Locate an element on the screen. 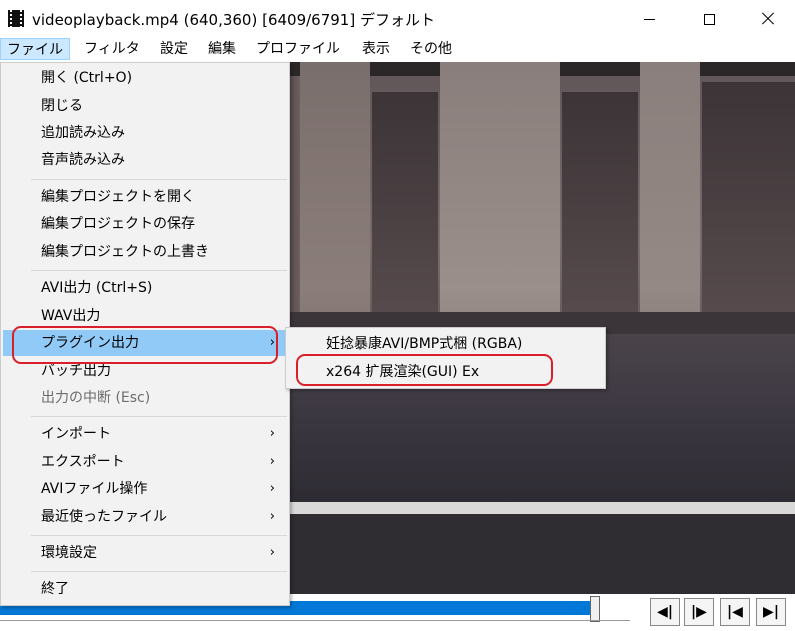  menu-item-append: 追加読み込み is located at coordinates (145, 133).